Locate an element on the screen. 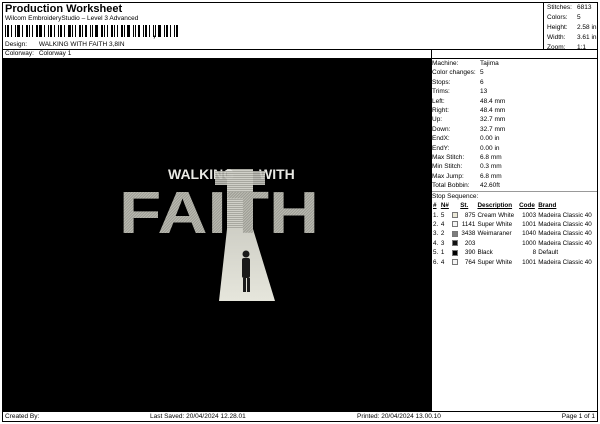  stat-label: Zoom: is located at coordinates (556, 47).